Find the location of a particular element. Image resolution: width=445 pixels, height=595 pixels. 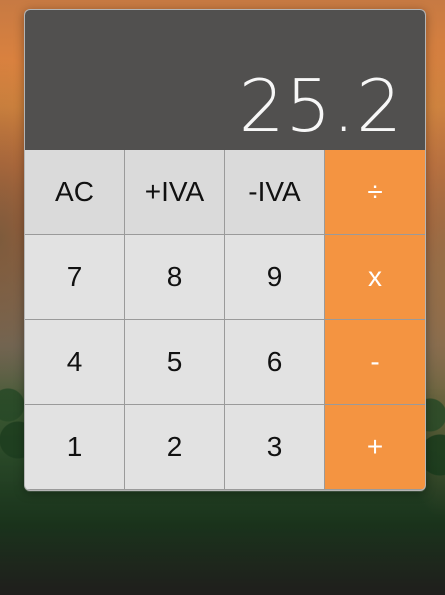

digit-0-button: 0 is located at coordinates (125, 490).